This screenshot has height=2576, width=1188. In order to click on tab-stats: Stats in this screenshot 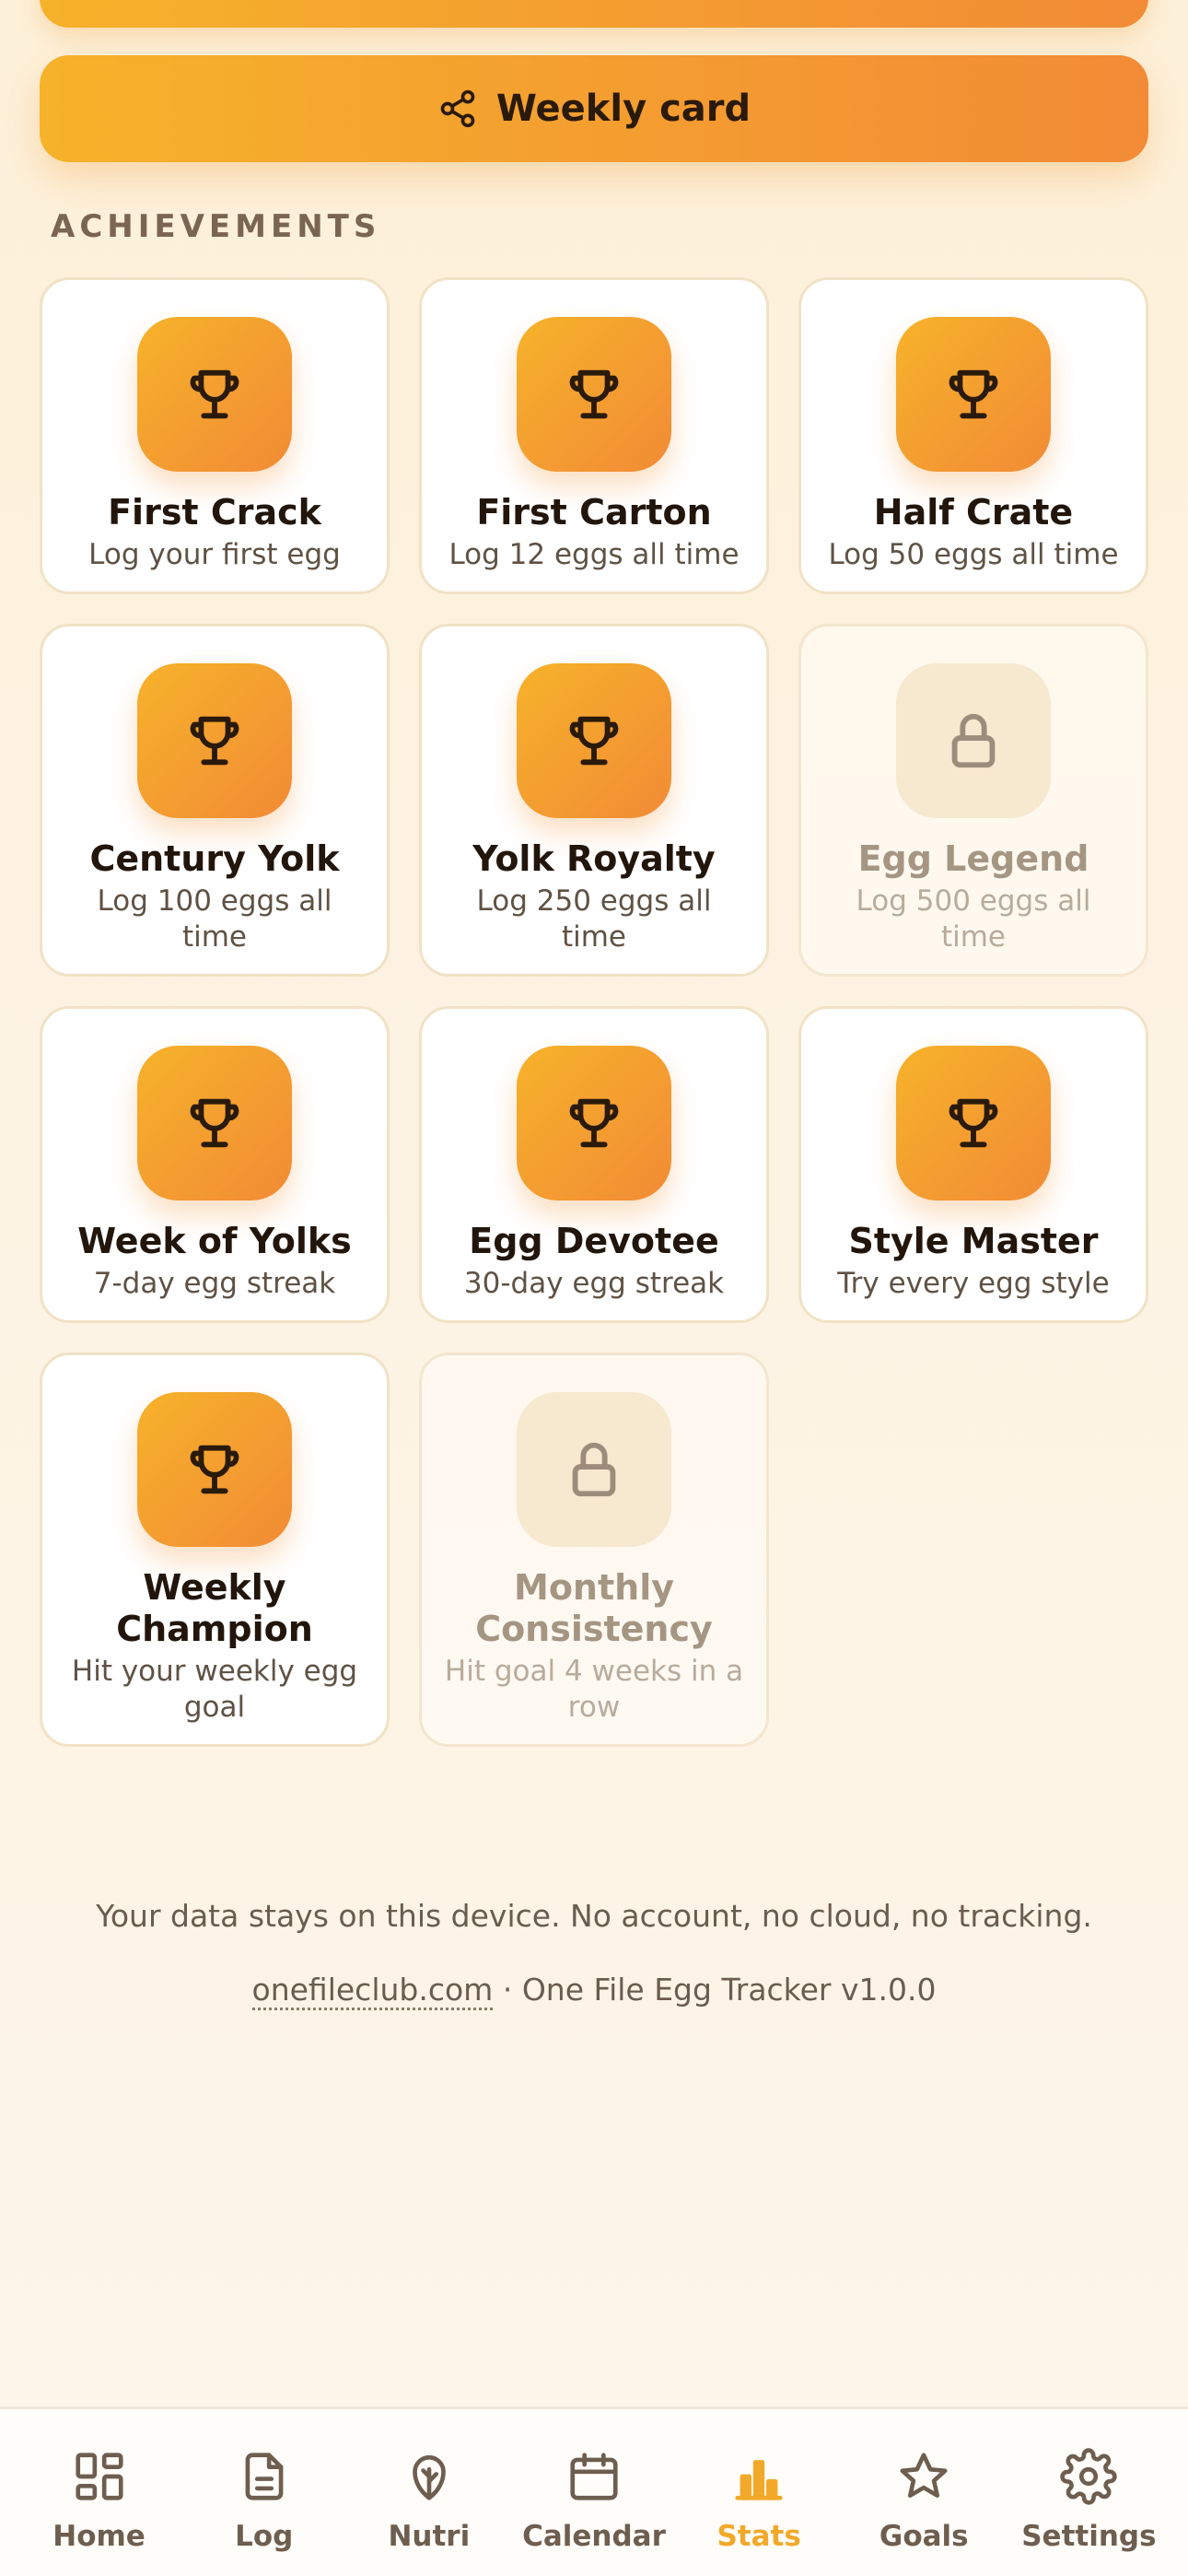, I will do `click(759, 2481)`.